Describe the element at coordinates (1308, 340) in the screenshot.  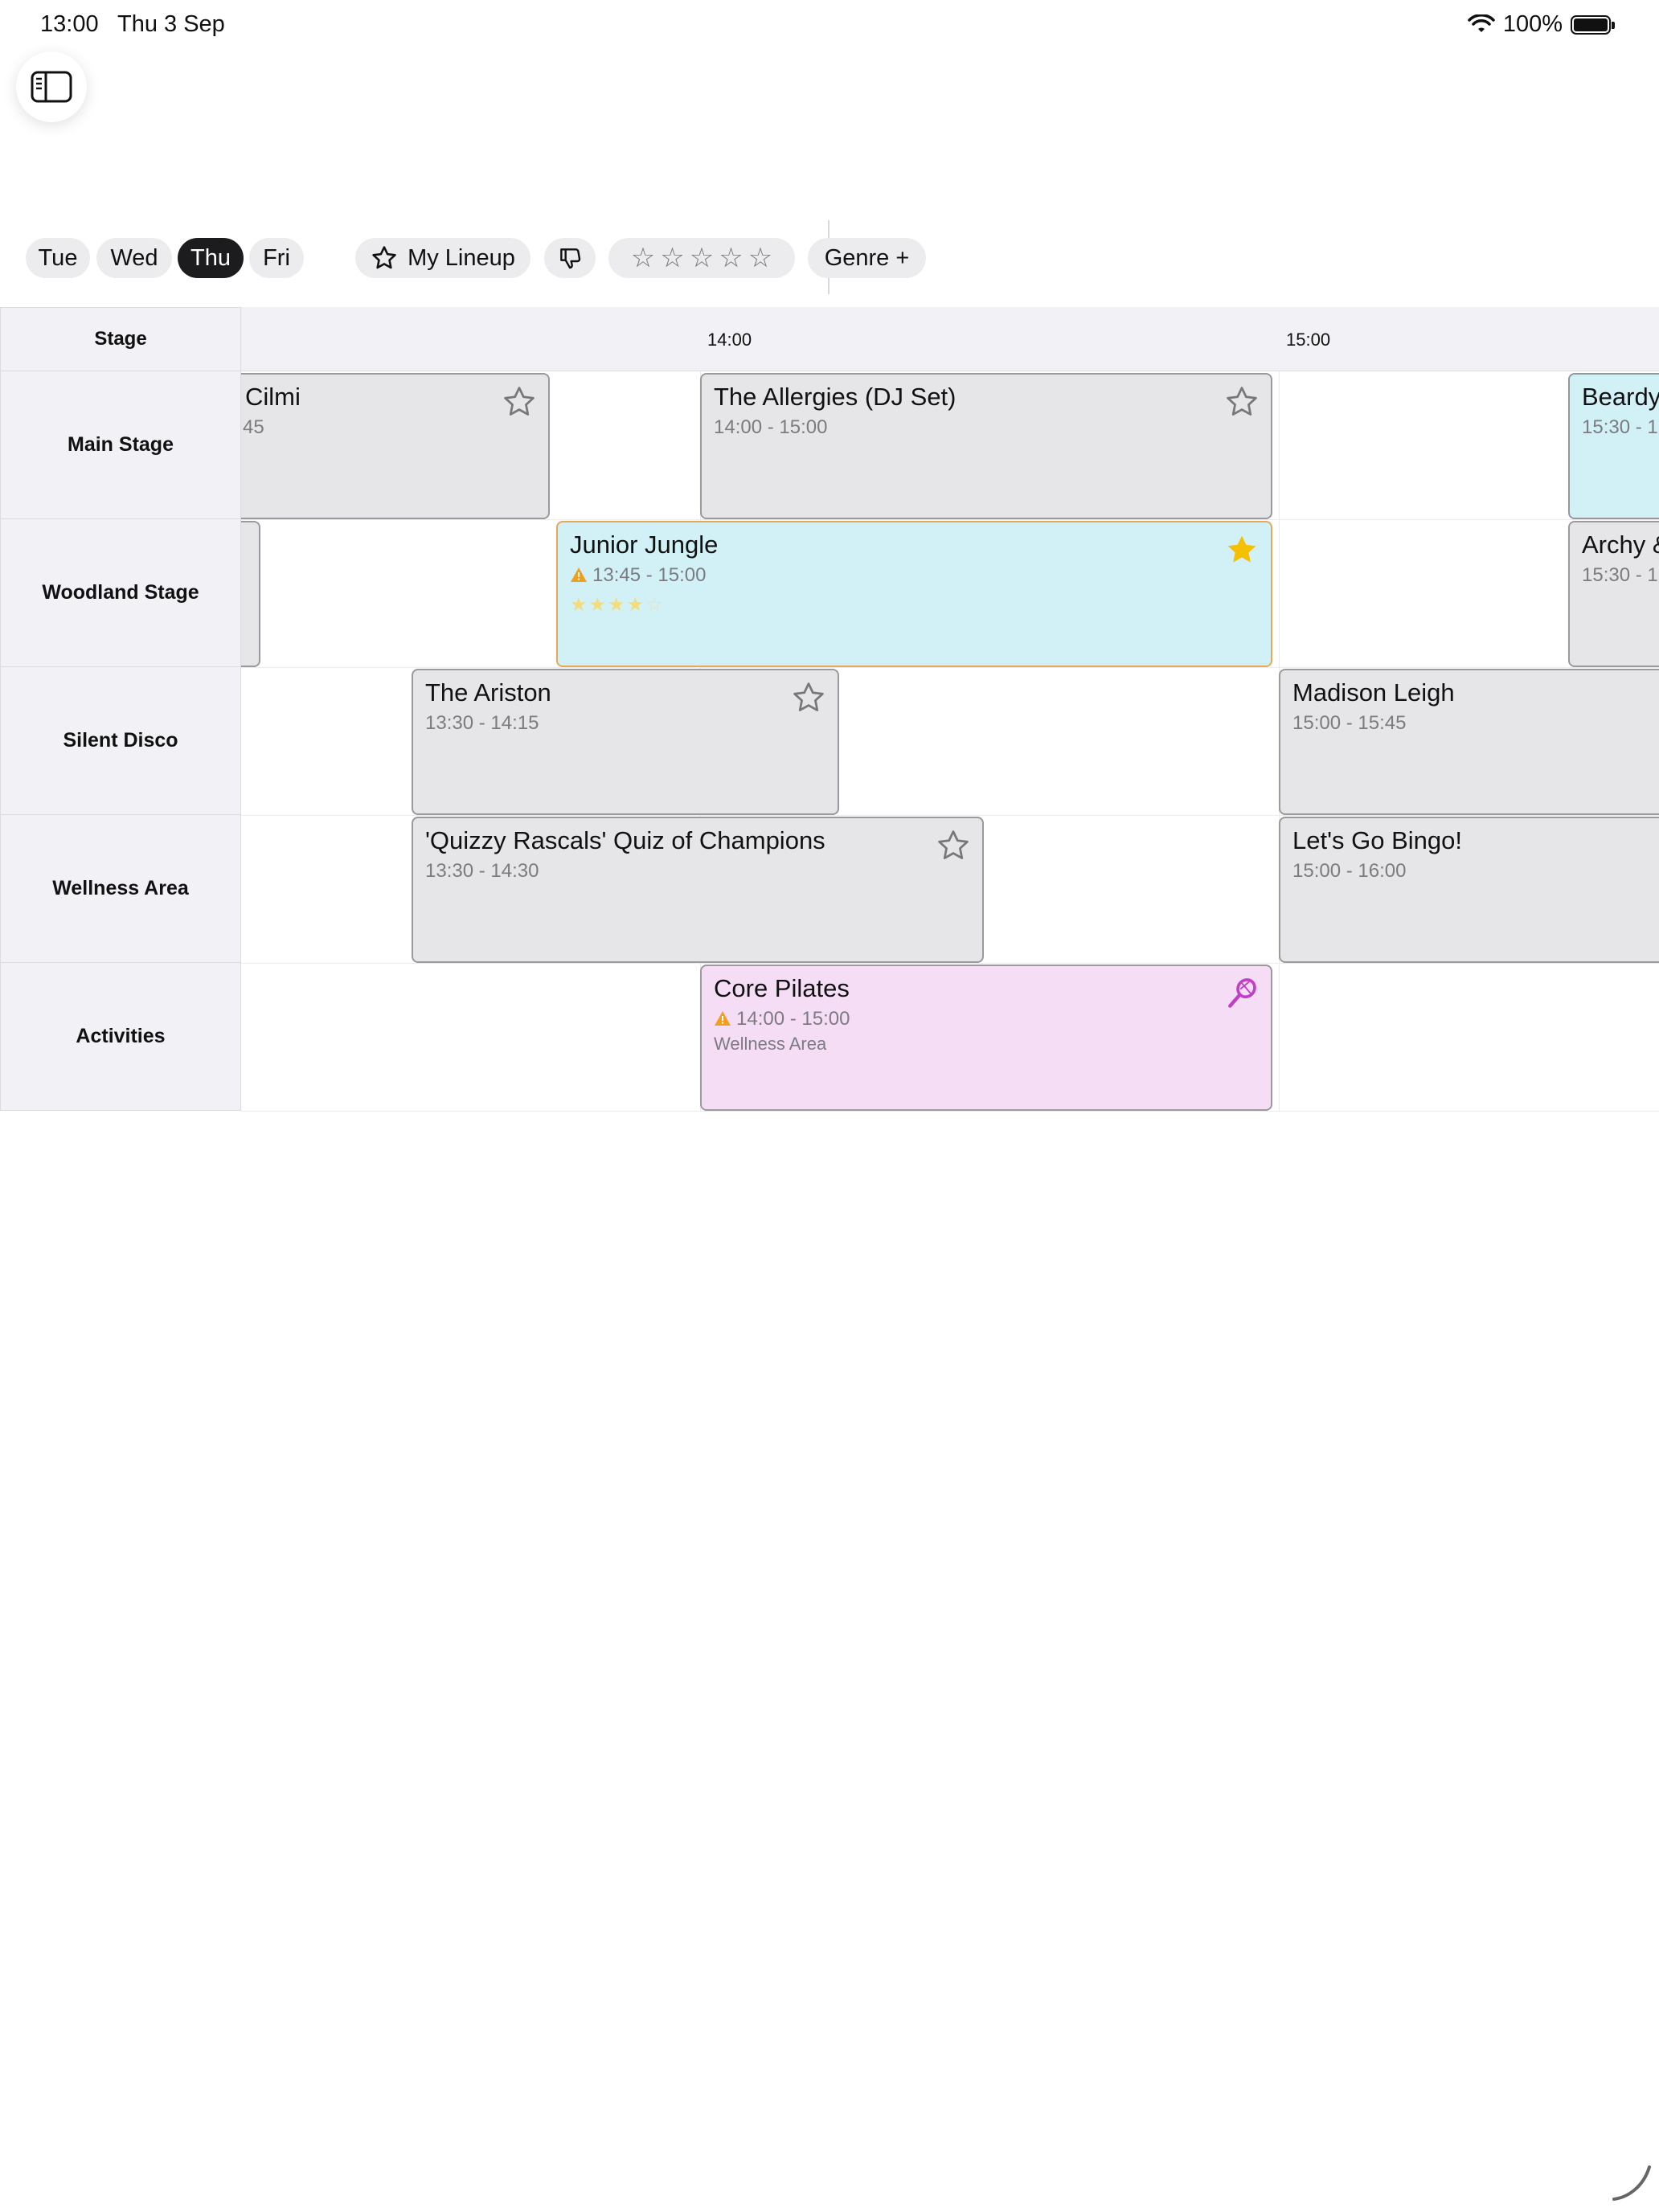
I see `time-label: 15:00` at that location.